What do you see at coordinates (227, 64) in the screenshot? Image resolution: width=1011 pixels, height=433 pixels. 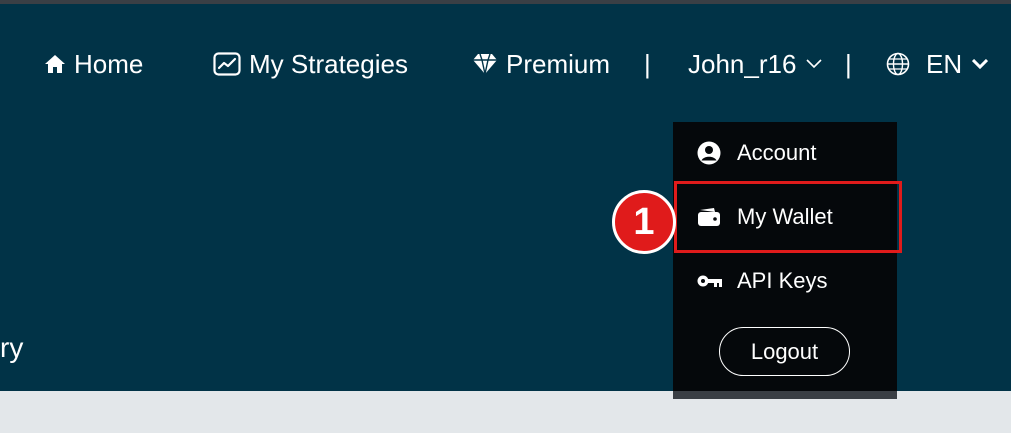 I see `chart-line-icon` at bounding box center [227, 64].